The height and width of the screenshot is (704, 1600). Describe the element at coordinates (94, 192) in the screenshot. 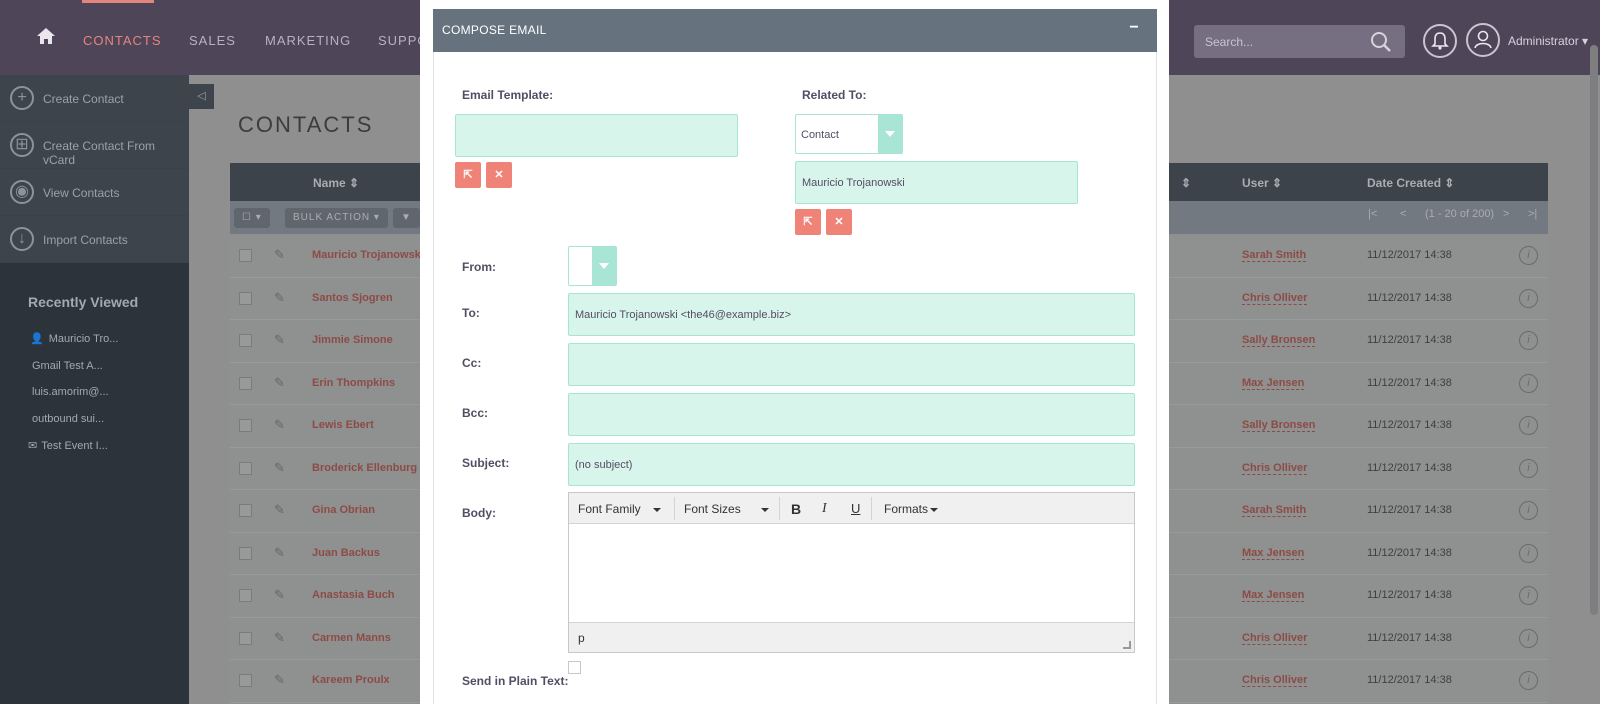

I see `sidebar-action-view-contacts: ◉ View Contacts` at that location.